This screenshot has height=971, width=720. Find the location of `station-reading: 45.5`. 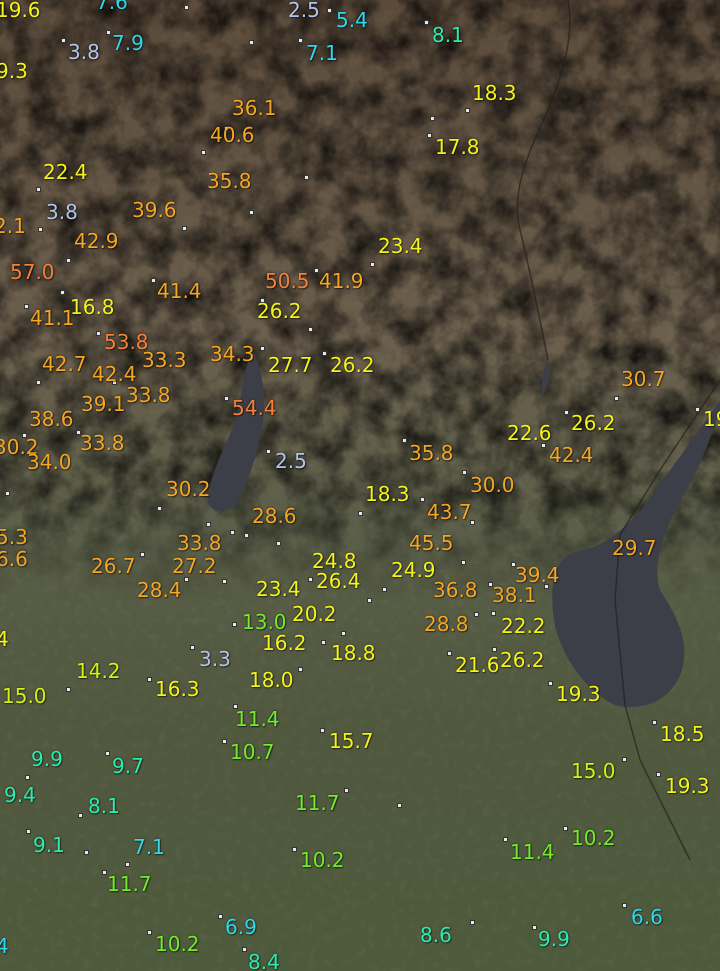

station-reading: 45.5 is located at coordinates (431, 543).